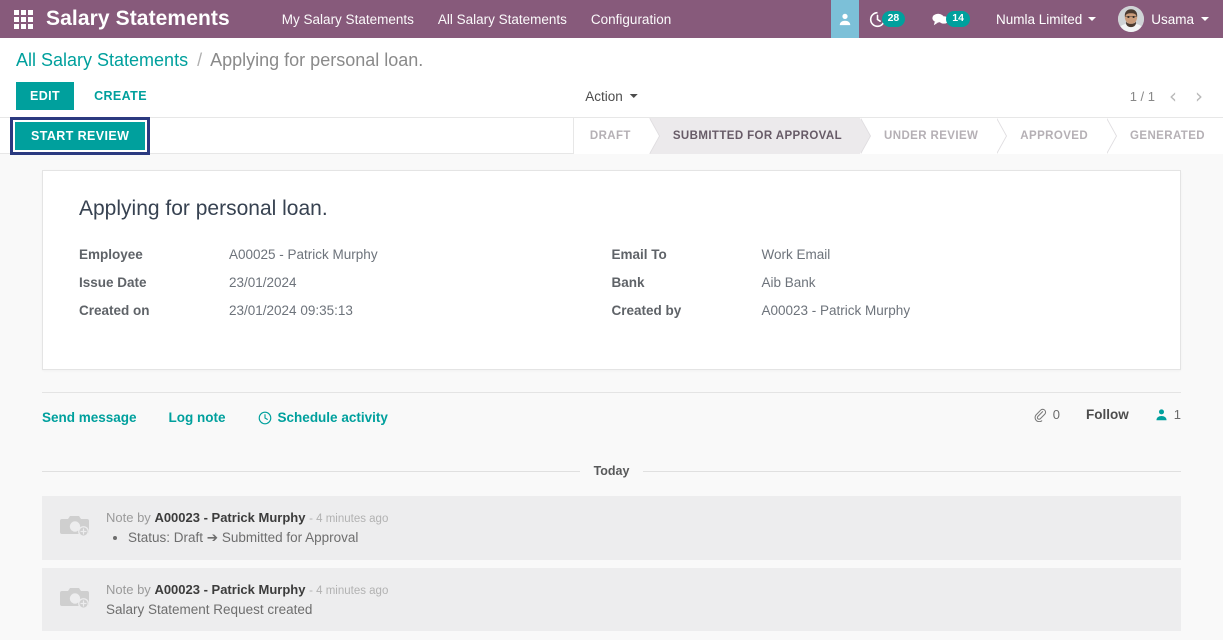 The height and width of the screenshot is (640, 1223). I want to click on field-created-on: Created on 23/01/2024 09:35:13, so click(345, 310).